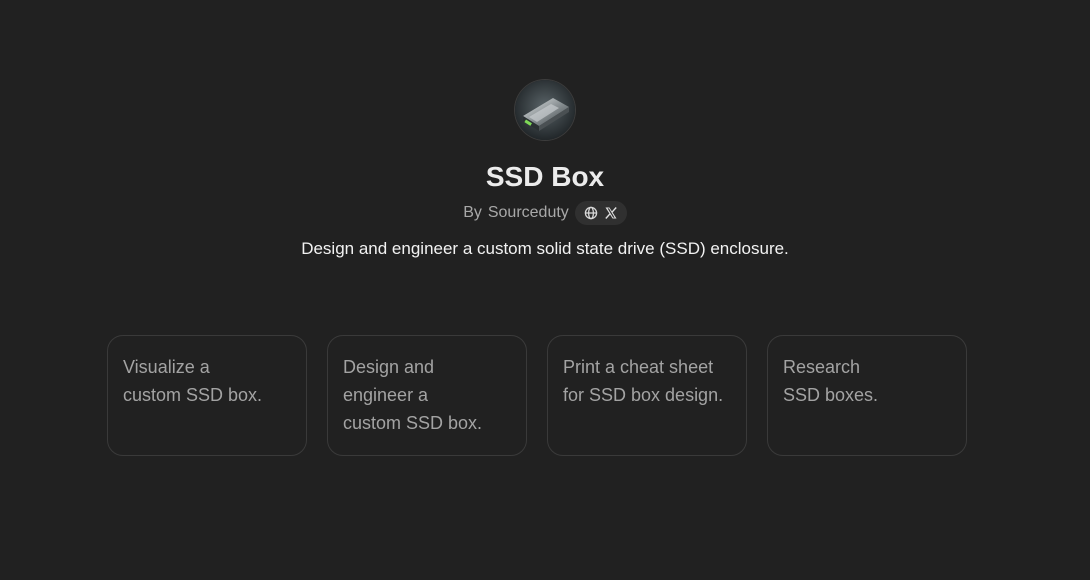 Image resolution: width=1090 pixels, height=580 pixels. What do you see at coordinates (545, 176) in the screenshot?
I see `gpt-title: SSD Box` at bounding box center [545, 176].